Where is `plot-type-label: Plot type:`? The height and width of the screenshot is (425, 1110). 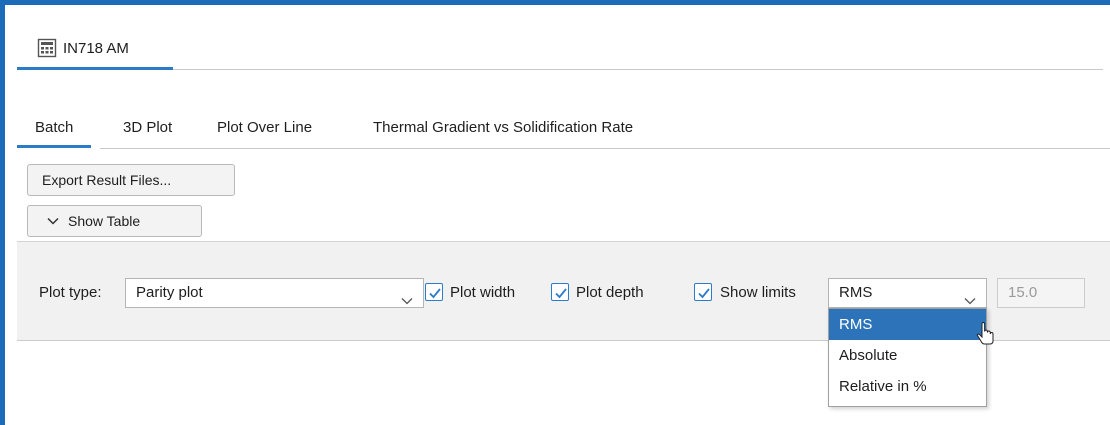 plot-type-label: Plot type: is located at coordinates (70, 292).